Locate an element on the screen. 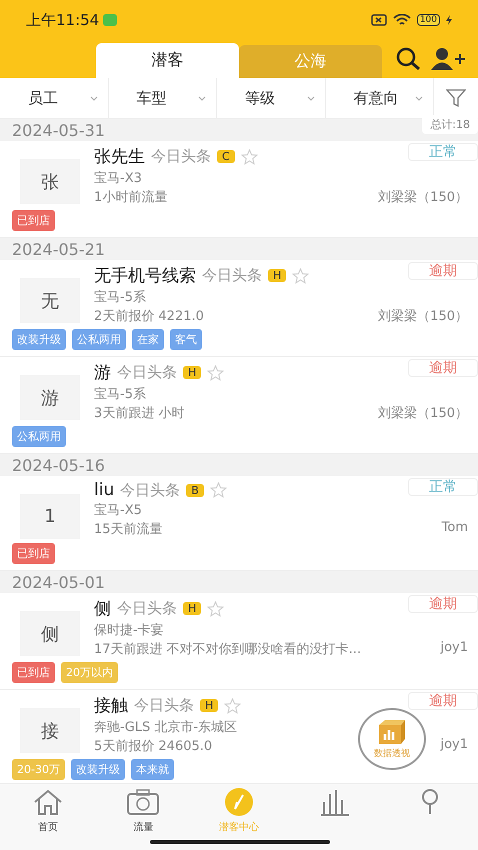  no-sim-icon is located at coordinates (378, 20).